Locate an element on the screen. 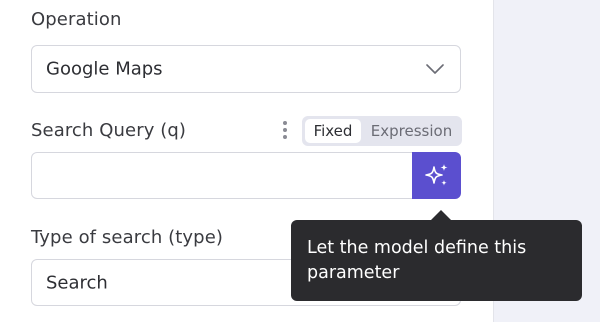  type-of-search-label: Type of search (type) is located at coordinates (127, 237).